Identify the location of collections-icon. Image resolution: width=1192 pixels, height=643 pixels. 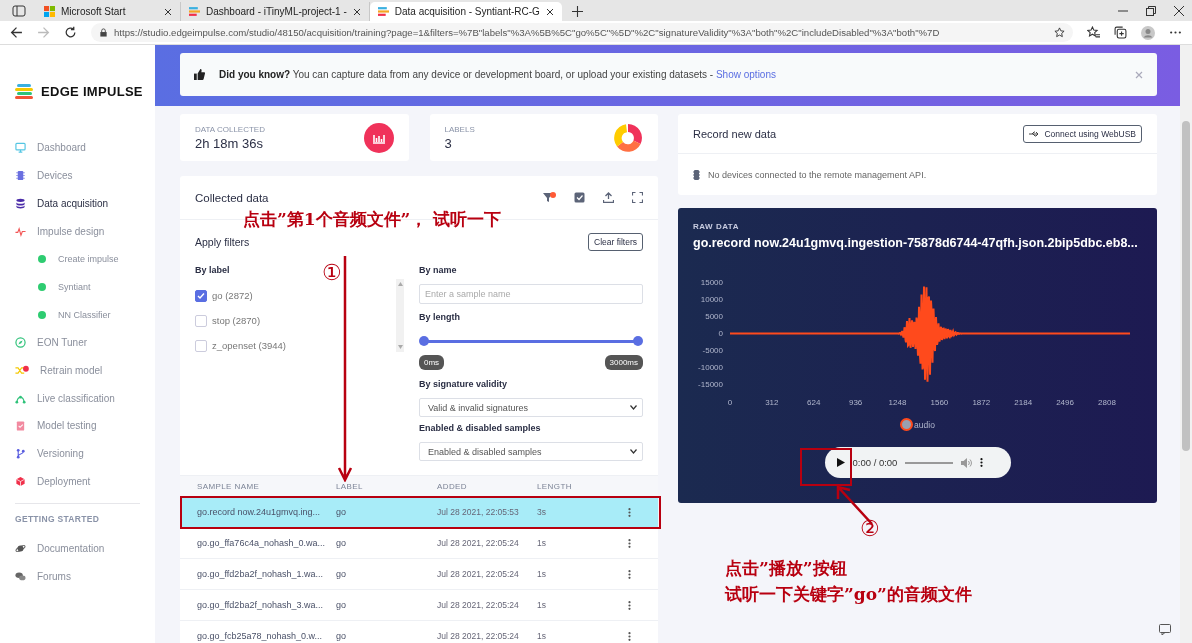
(1120, 32).